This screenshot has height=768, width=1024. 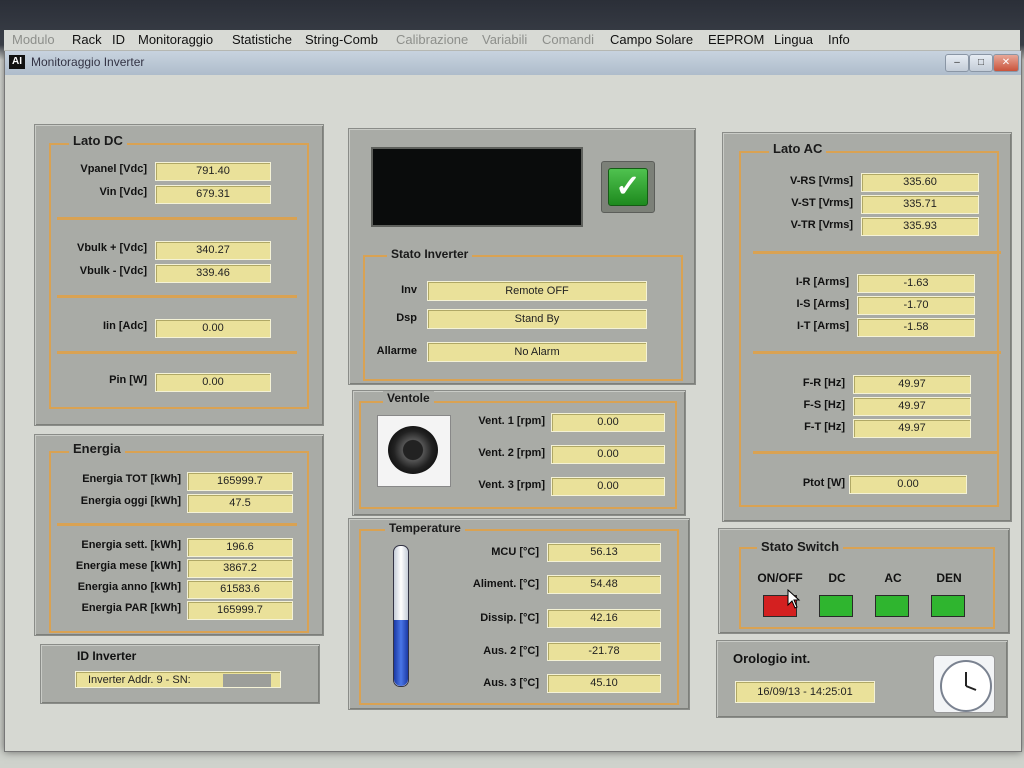 What do you see at coordinates (515, 552) in the screenshot?
I see `mcu-label: MCU [°C]` at bounding box center [515, 552].